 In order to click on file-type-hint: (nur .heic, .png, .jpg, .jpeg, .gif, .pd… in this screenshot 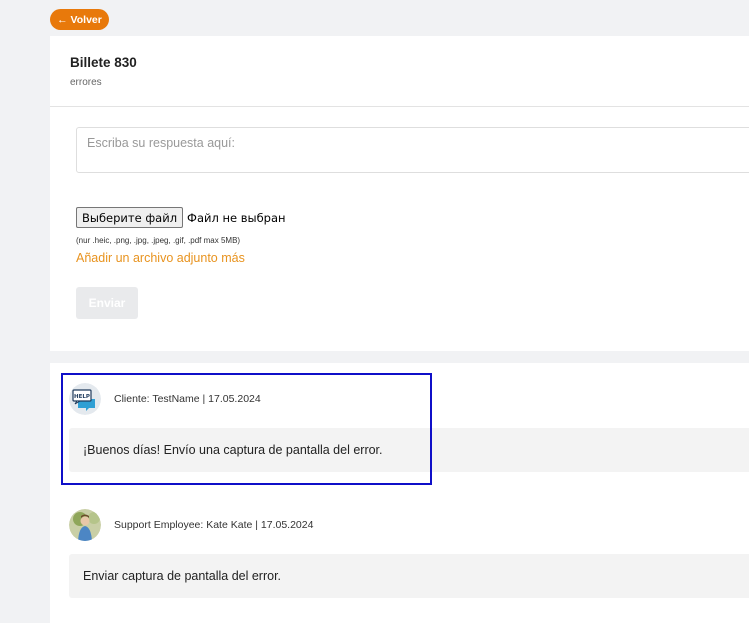, I will do `click(158, 240)`.